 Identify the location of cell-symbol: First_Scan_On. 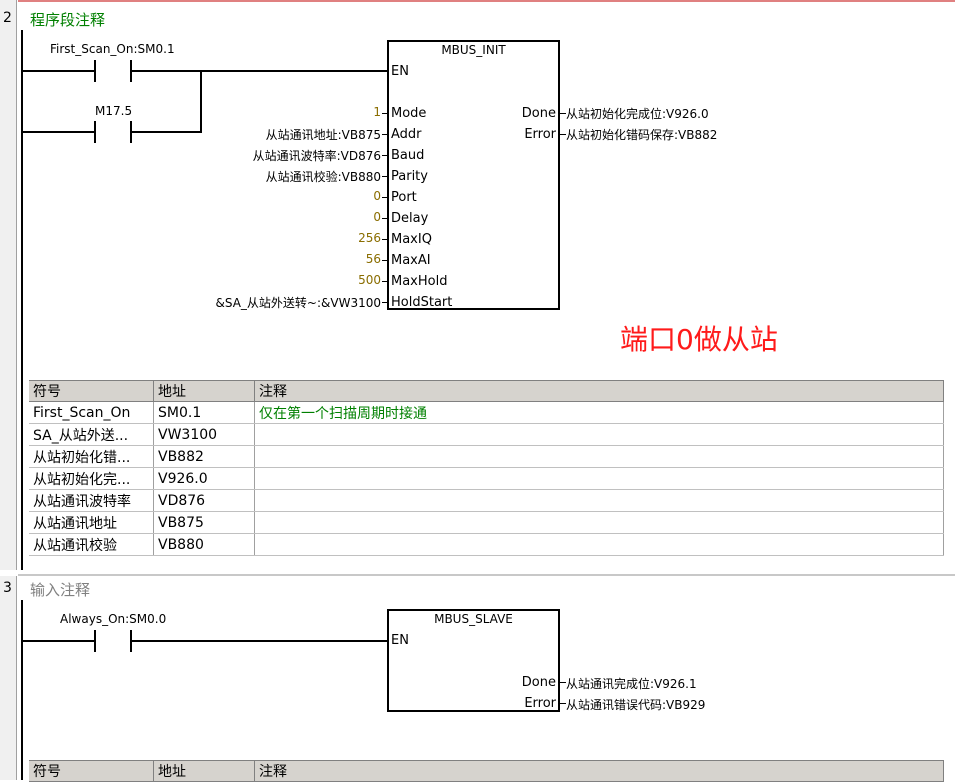
(91, 412).